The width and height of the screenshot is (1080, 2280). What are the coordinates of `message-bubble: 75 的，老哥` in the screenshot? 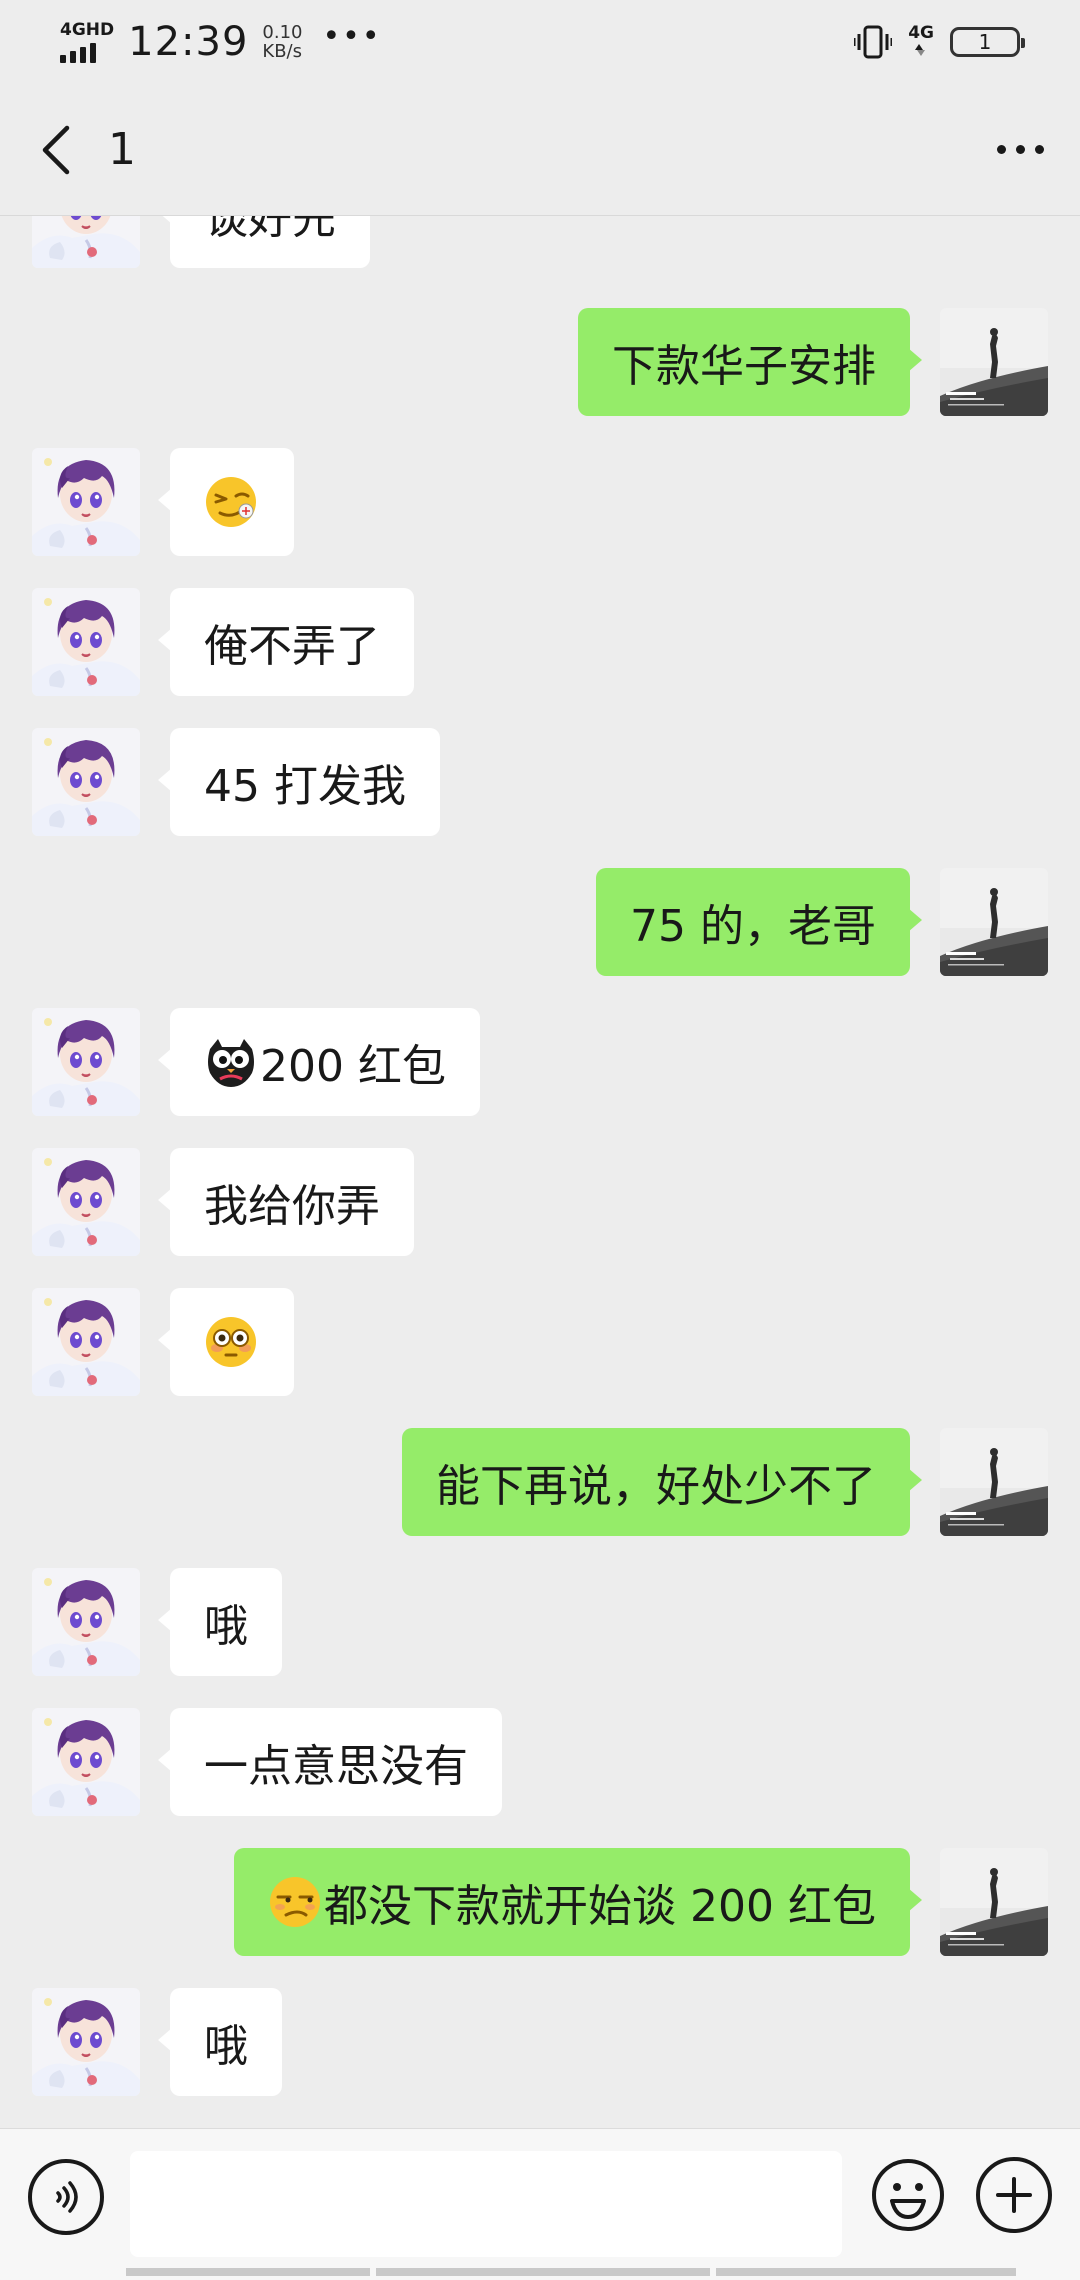 It's located at (759, 922).